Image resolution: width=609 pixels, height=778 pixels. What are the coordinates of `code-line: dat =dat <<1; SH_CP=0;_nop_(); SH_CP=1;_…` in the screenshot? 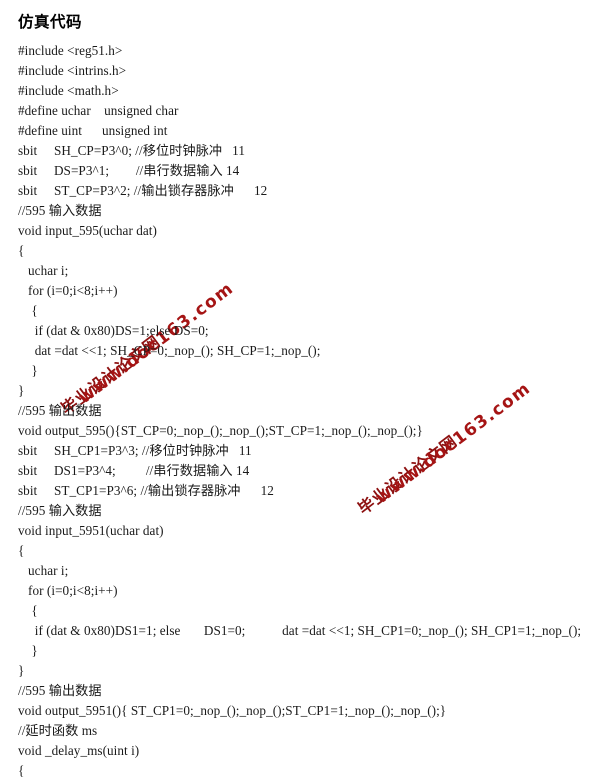 It's located at (169, 350).